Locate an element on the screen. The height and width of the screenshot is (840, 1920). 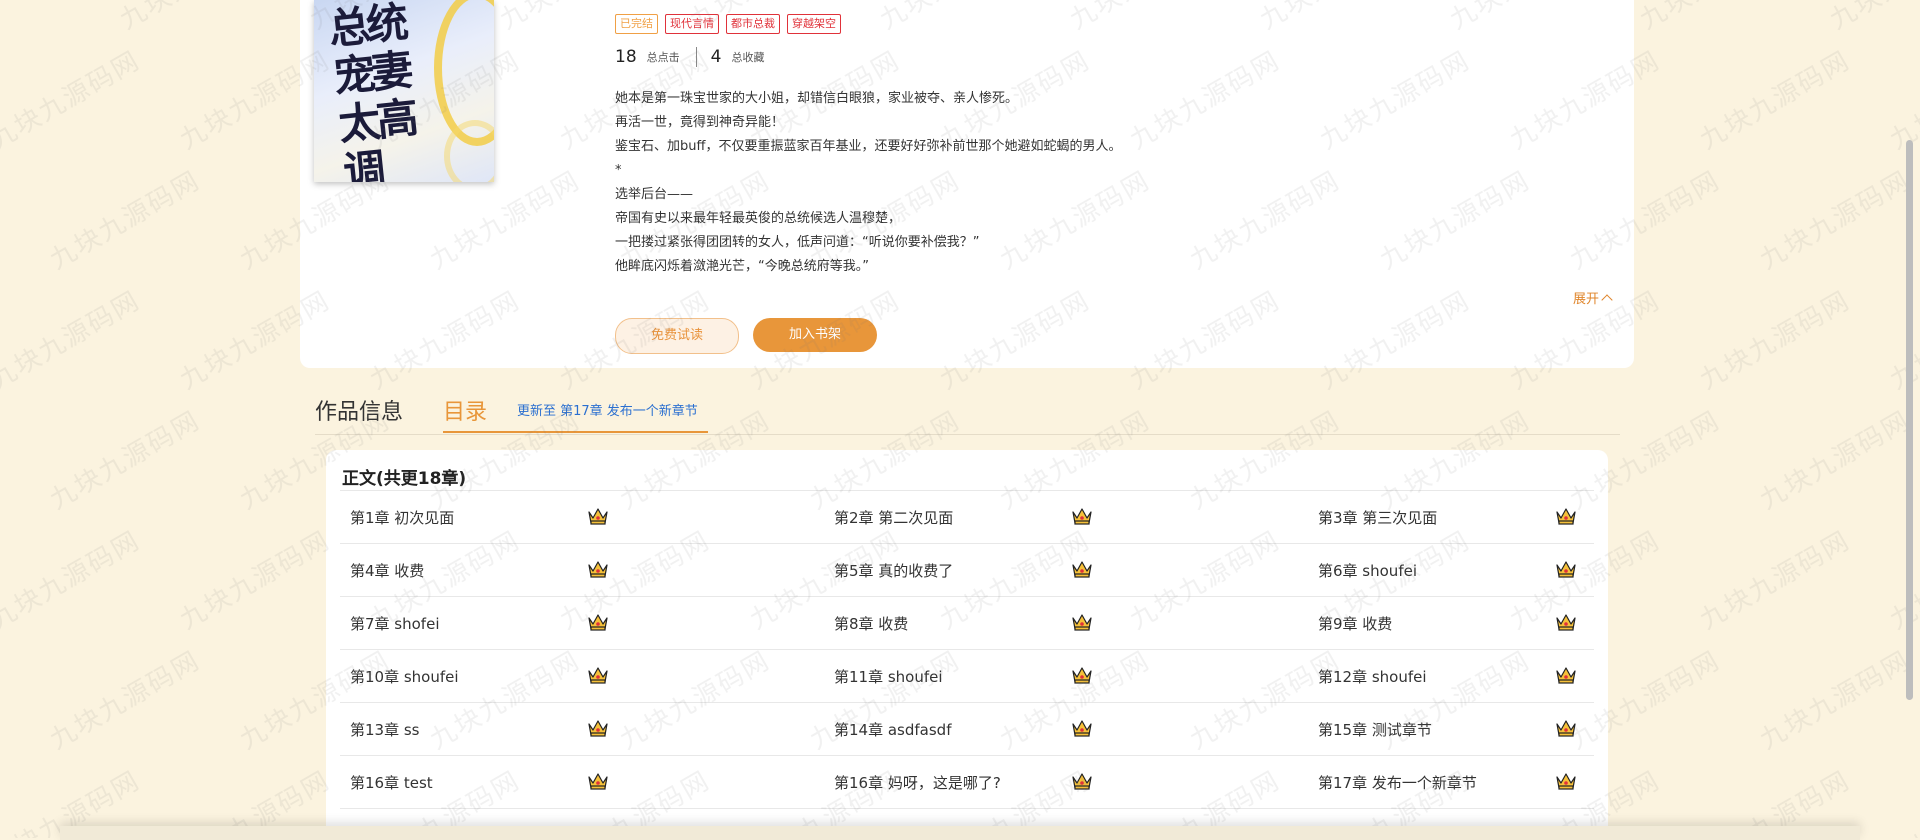
book-cover: 总统宠妻太高调 is located at coordinates (404, 91).